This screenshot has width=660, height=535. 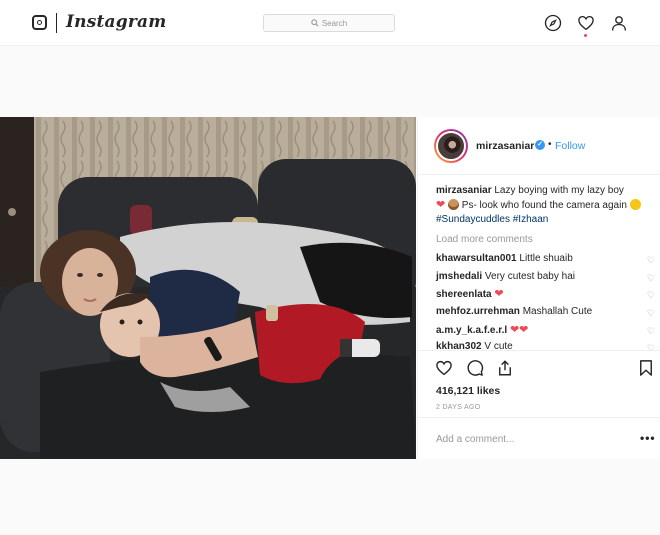 What do you see at coordinates (468, 391) in the screenshot?
I see `like-count: 416,121 likes` at bounding box center [468, 391].